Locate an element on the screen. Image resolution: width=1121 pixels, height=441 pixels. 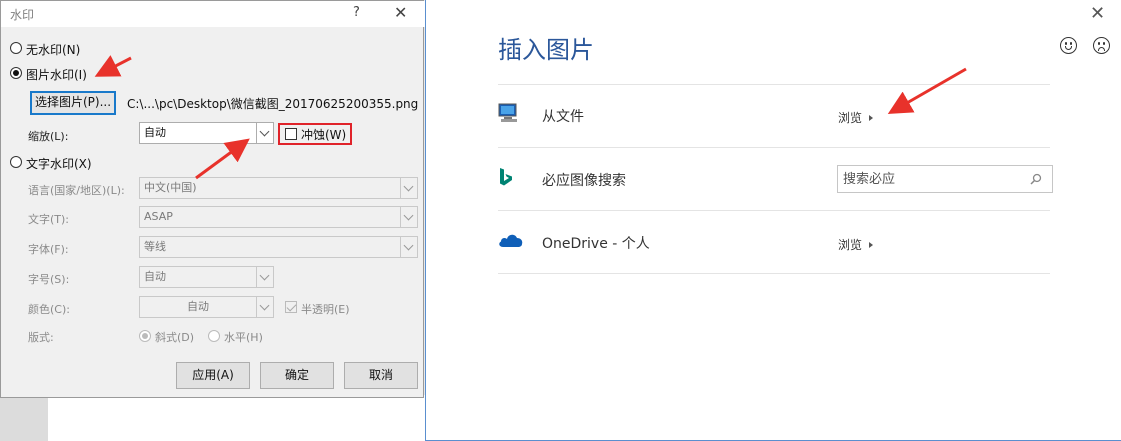
color-combo: 自动 is located at coordinates (206, 307).